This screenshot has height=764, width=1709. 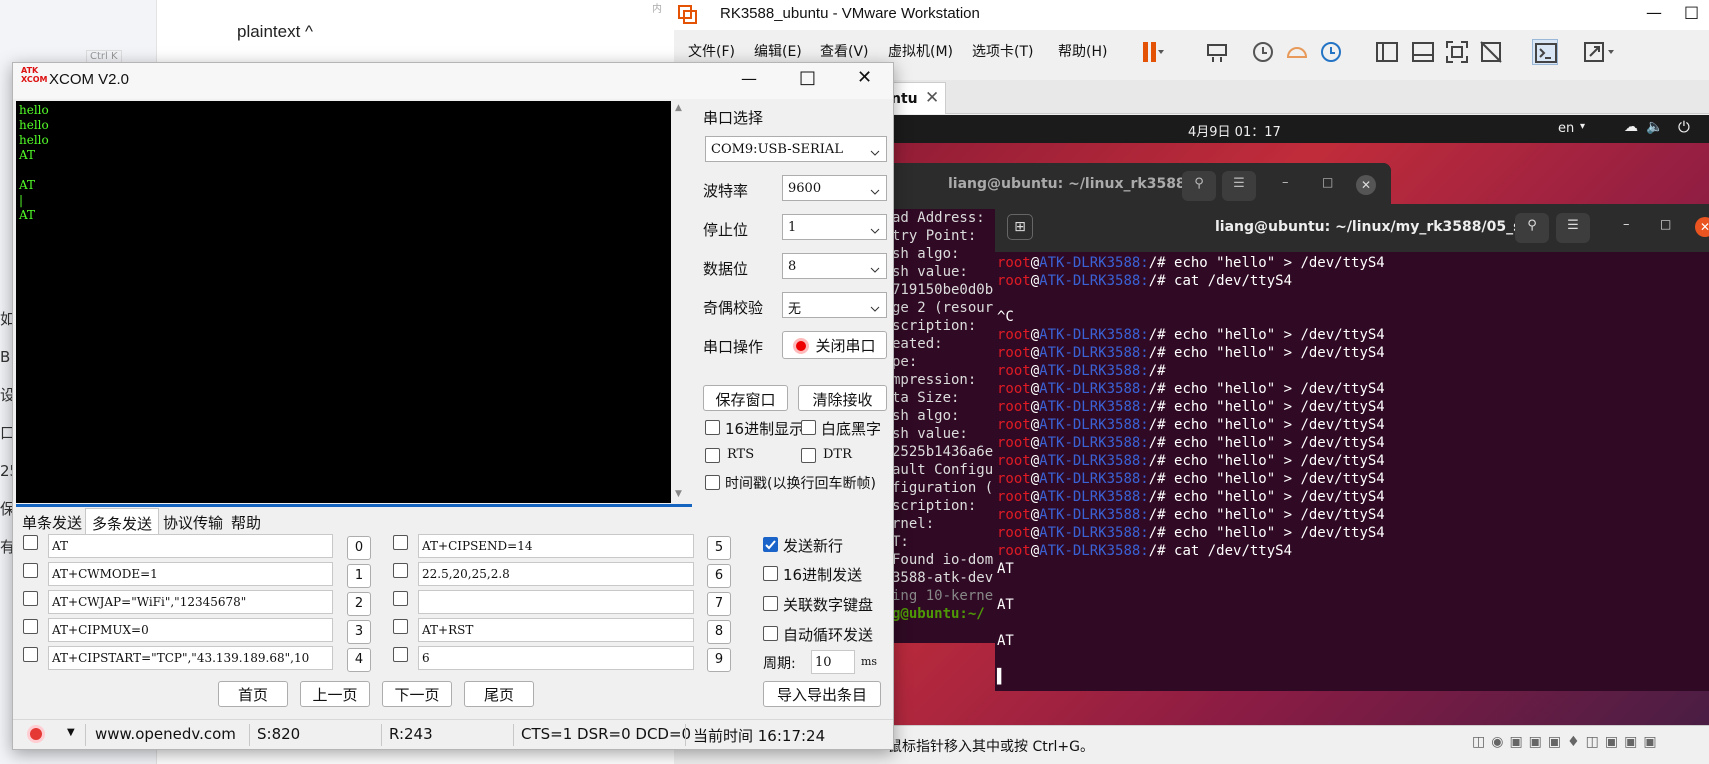 What do you see at coordinates (719, 660) in the screenshot?
I see `entry-send-button: 9` at bounding box center [719, 660].